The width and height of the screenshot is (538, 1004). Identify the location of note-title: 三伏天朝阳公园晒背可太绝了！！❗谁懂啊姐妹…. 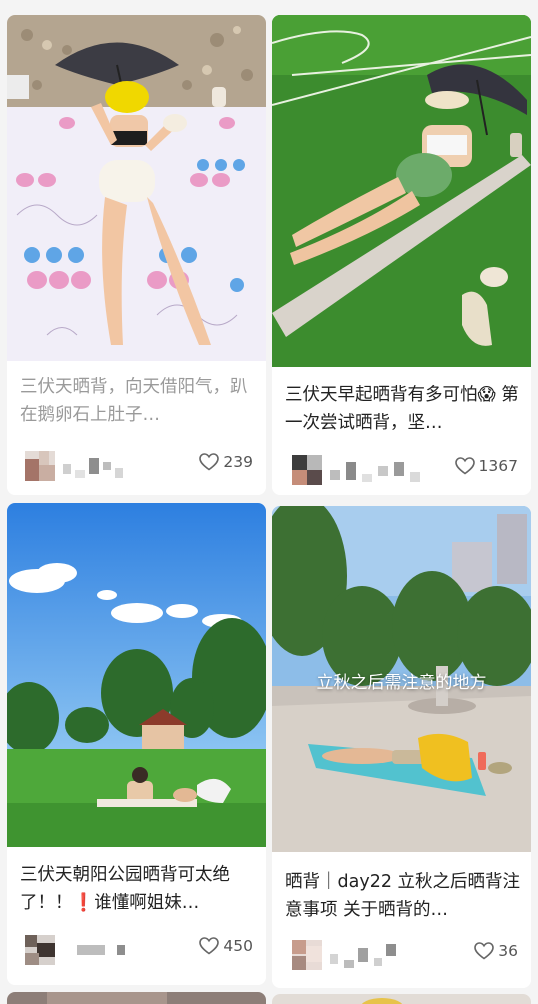
(139, 889).